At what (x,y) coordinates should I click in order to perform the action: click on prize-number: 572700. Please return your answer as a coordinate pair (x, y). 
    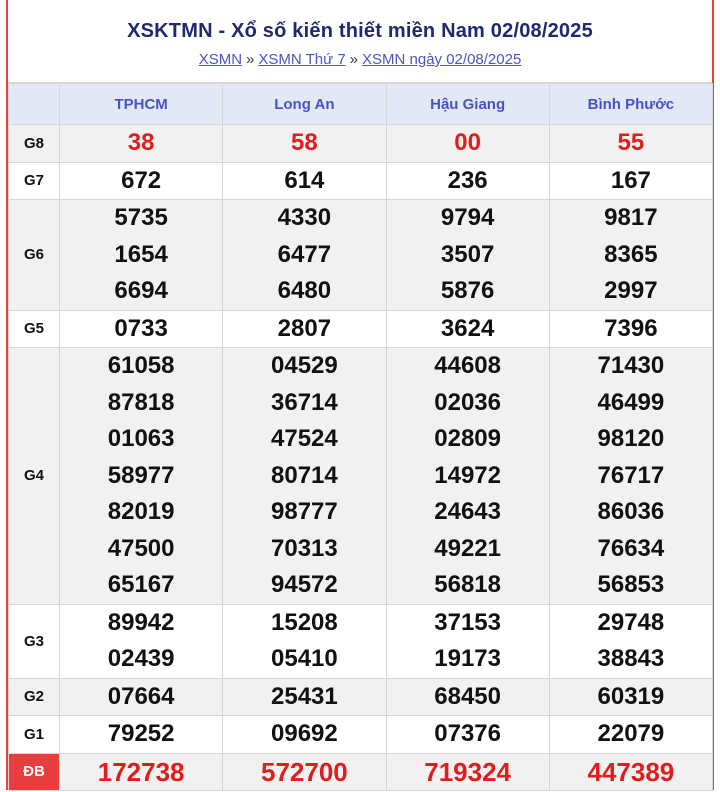
    Looking at the image, I should click on (304, 771).